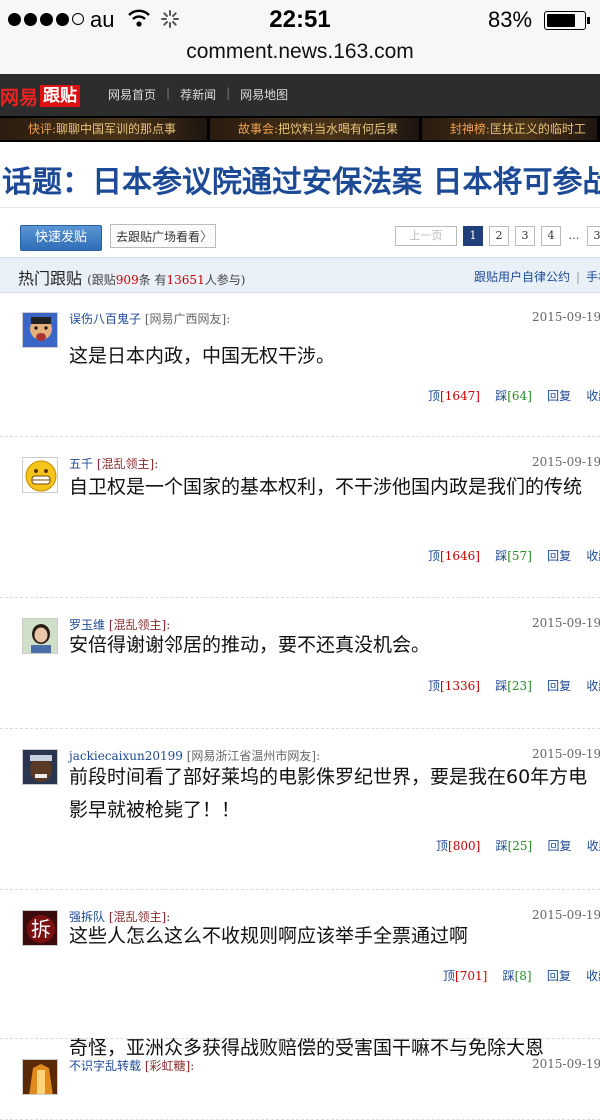  What do you see at coordinates (426, 236) in the screenshot?
I see `prev-page-button: 上一页` at bounding box center [426, 236].